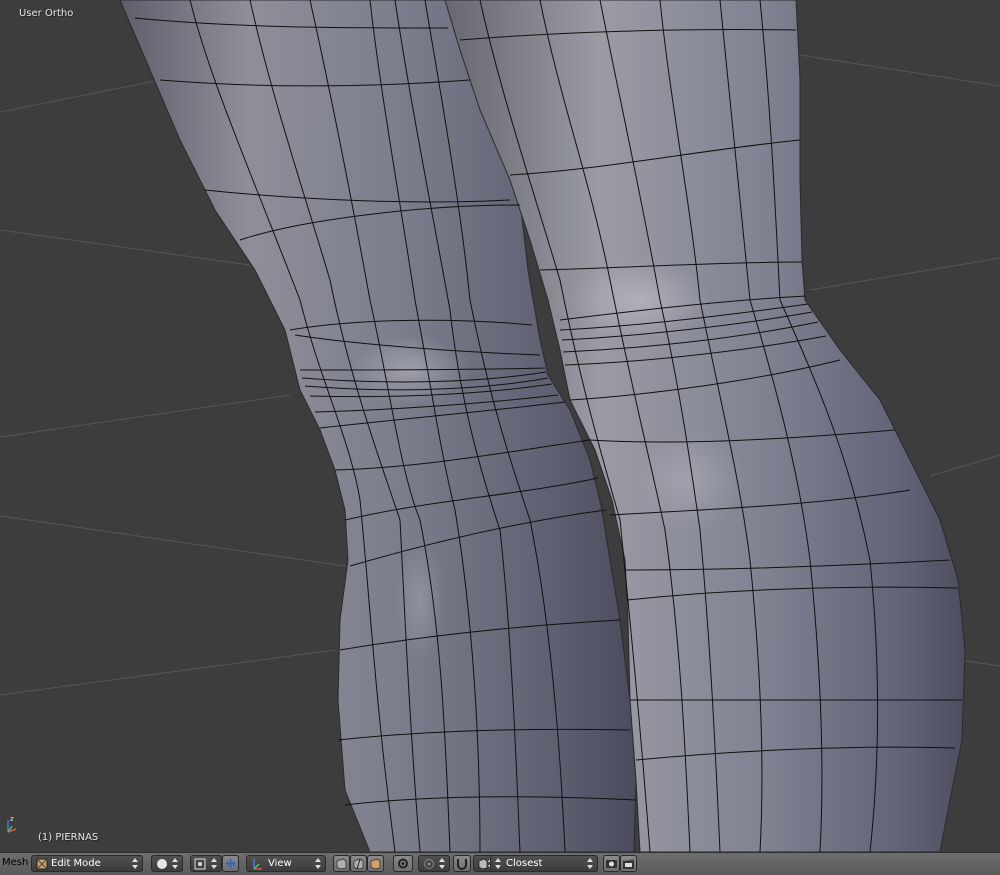 This screenshot has height=875, width=1000. What do you see at coordinates (524, 863) in the screenshot?
I see `snap-target-label: Closest` at bounding box center [524, 863].